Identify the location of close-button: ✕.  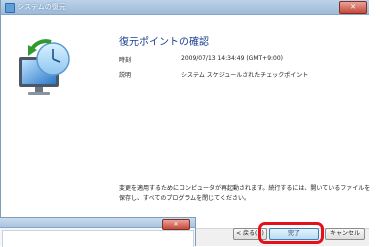
(353, 7).